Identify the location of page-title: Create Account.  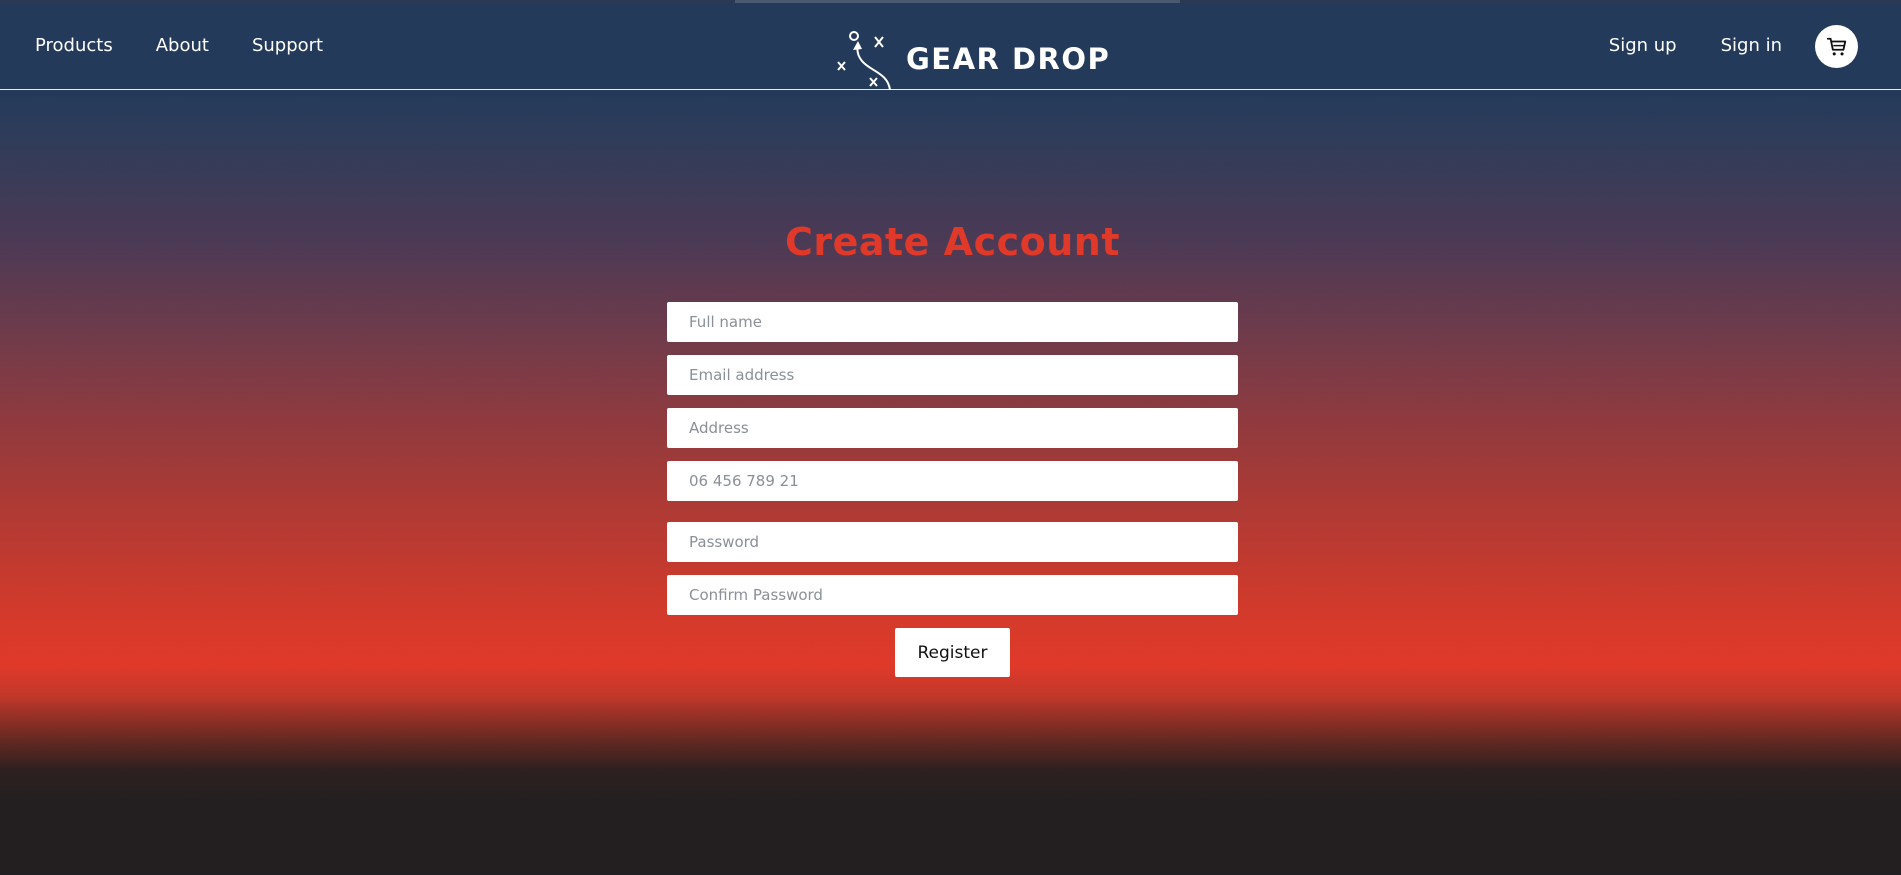
(952, 242).